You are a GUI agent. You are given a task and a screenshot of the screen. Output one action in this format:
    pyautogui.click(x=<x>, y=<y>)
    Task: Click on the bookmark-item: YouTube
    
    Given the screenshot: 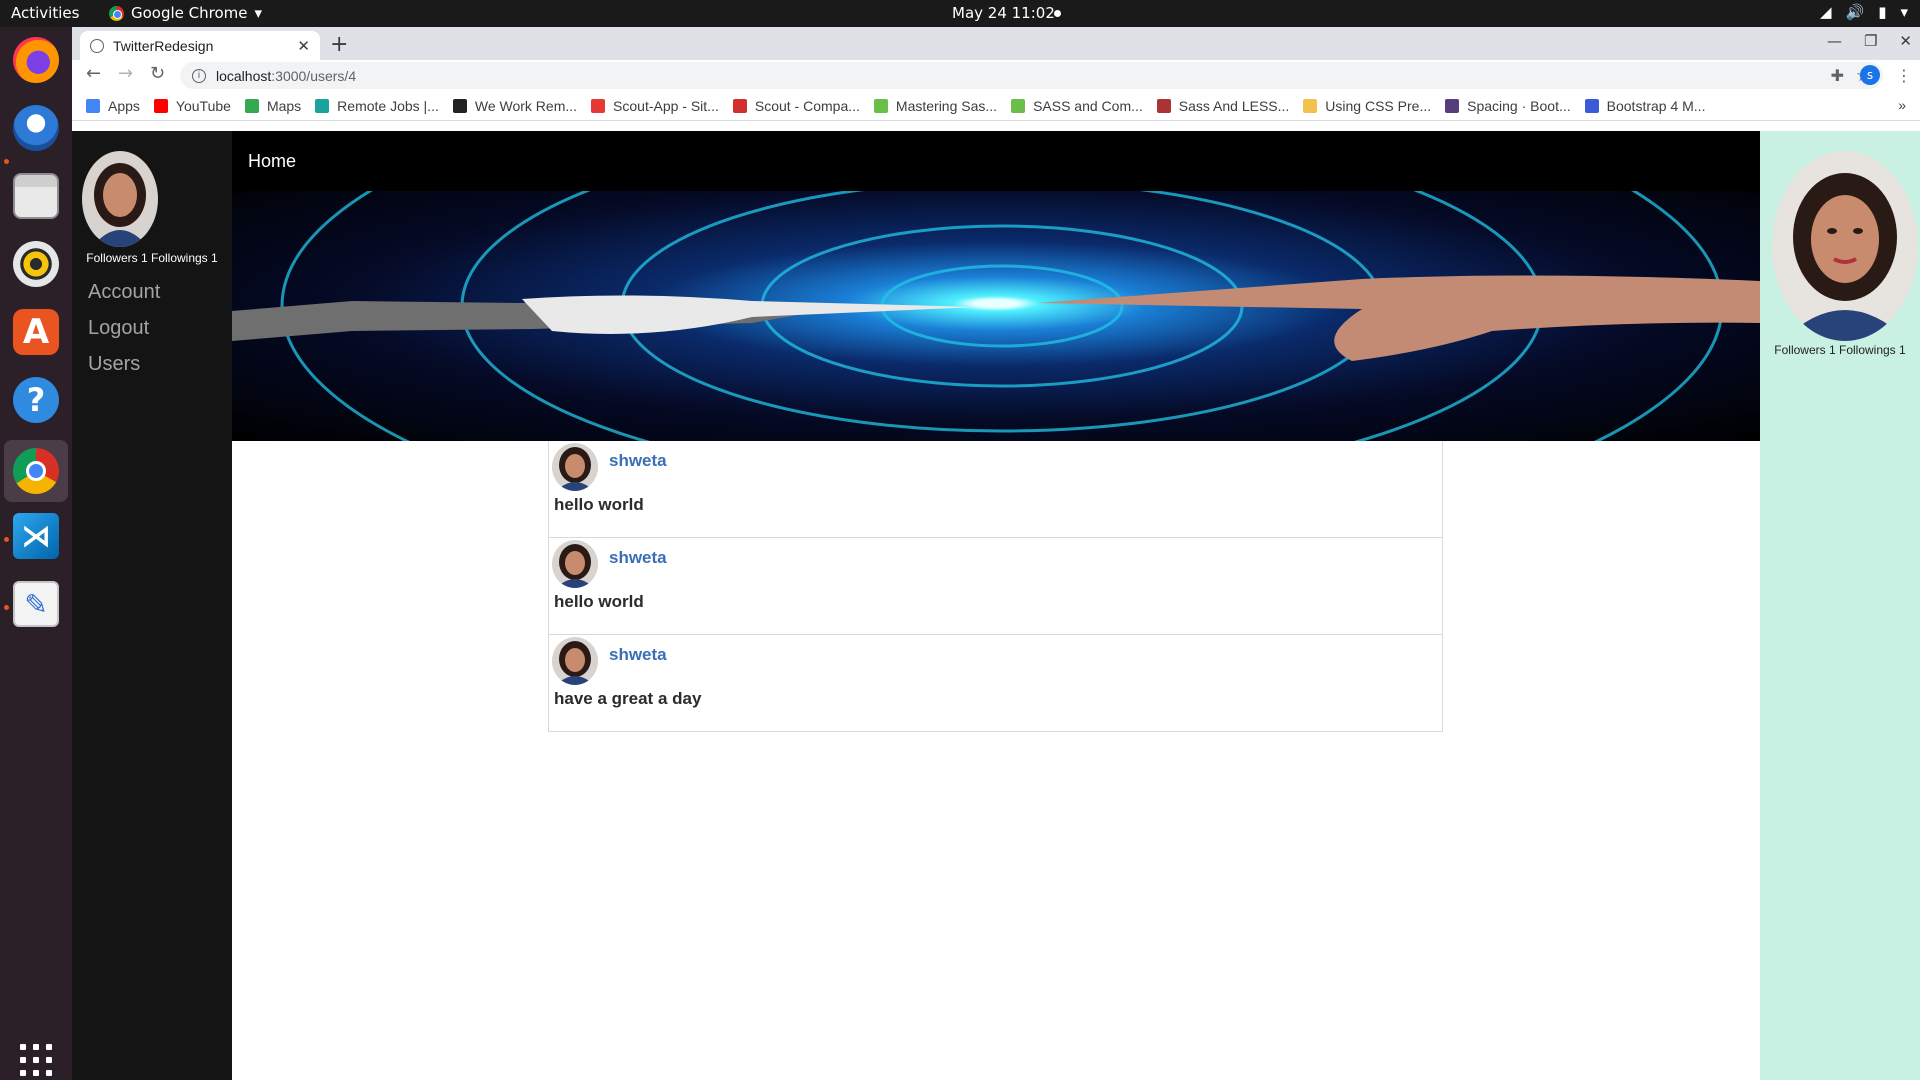 What is the action you would take?
    pyautogui.click(x=192, y=106)
    